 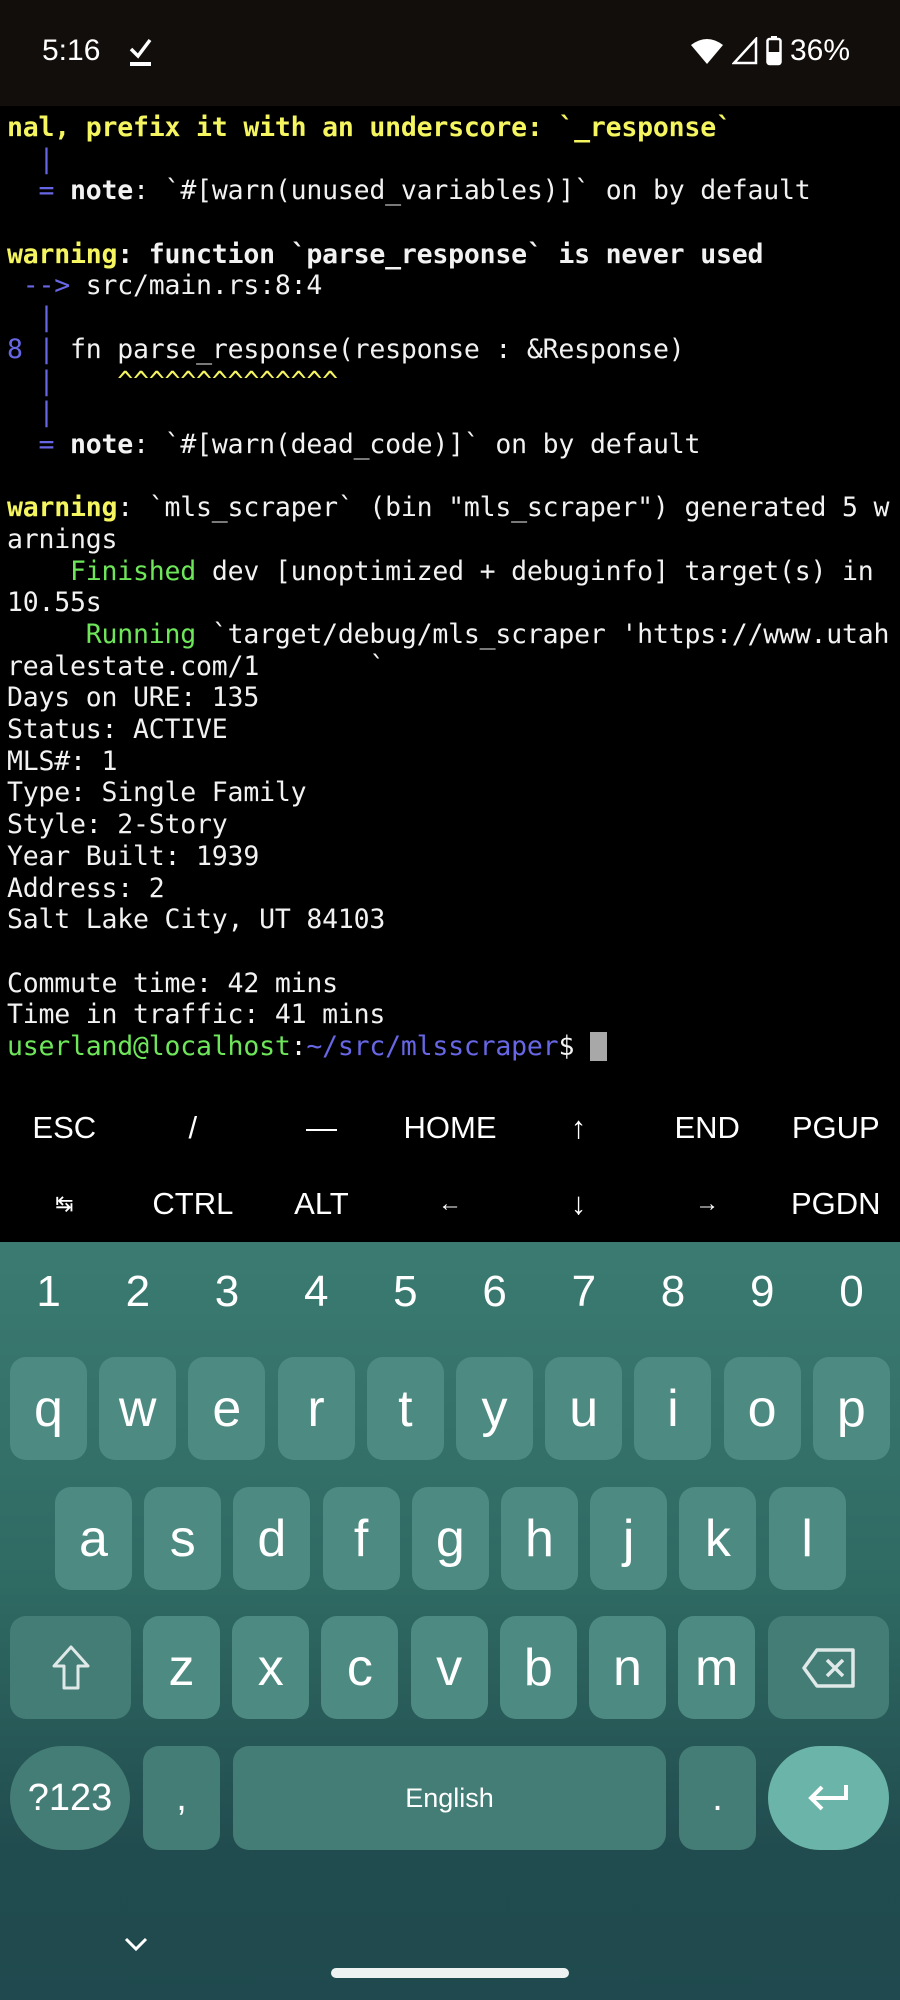 I want to click on home-gesture-bar, so click(x=450, y=1973).